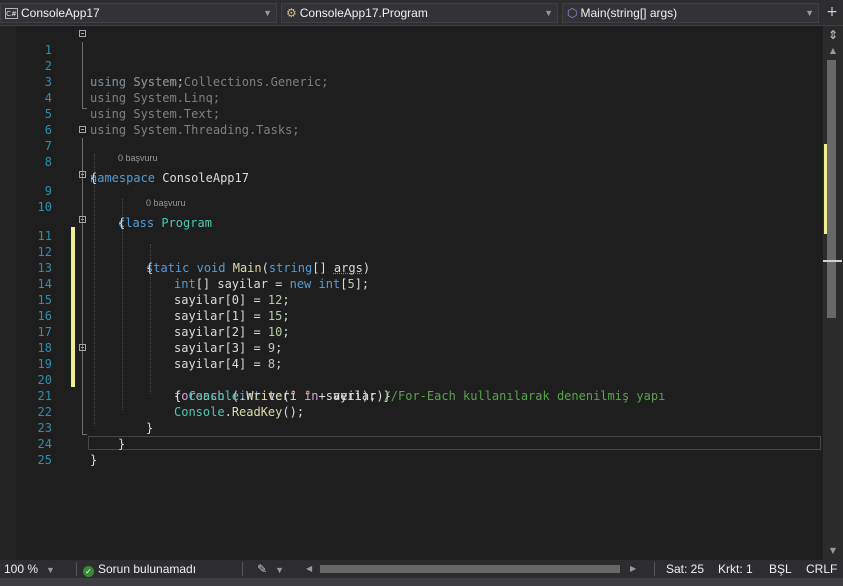  Describe the element at coordinates (685, 569) in the screenshot. I see `line-position: Sat: 25` at that location.